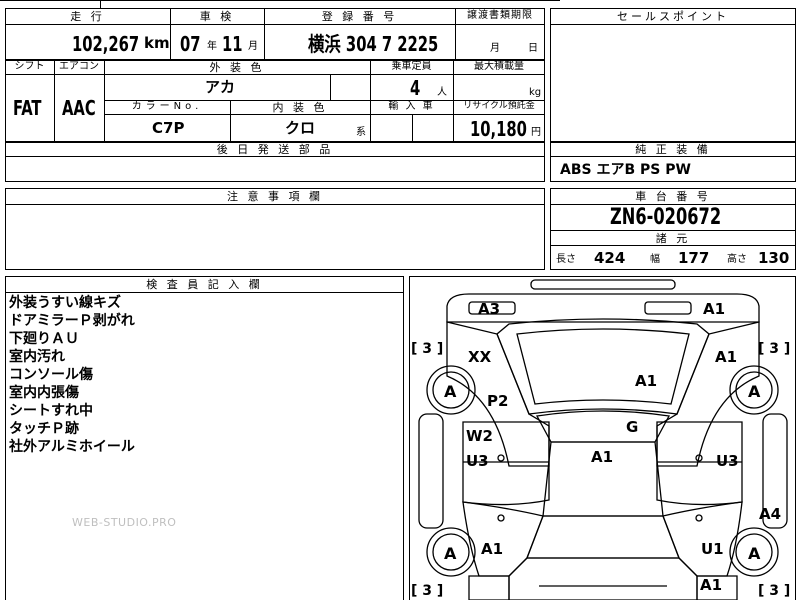 This screenshot has width=800, height=600. I want to click on capacity-label: 乗車定員, so click(411, 66).